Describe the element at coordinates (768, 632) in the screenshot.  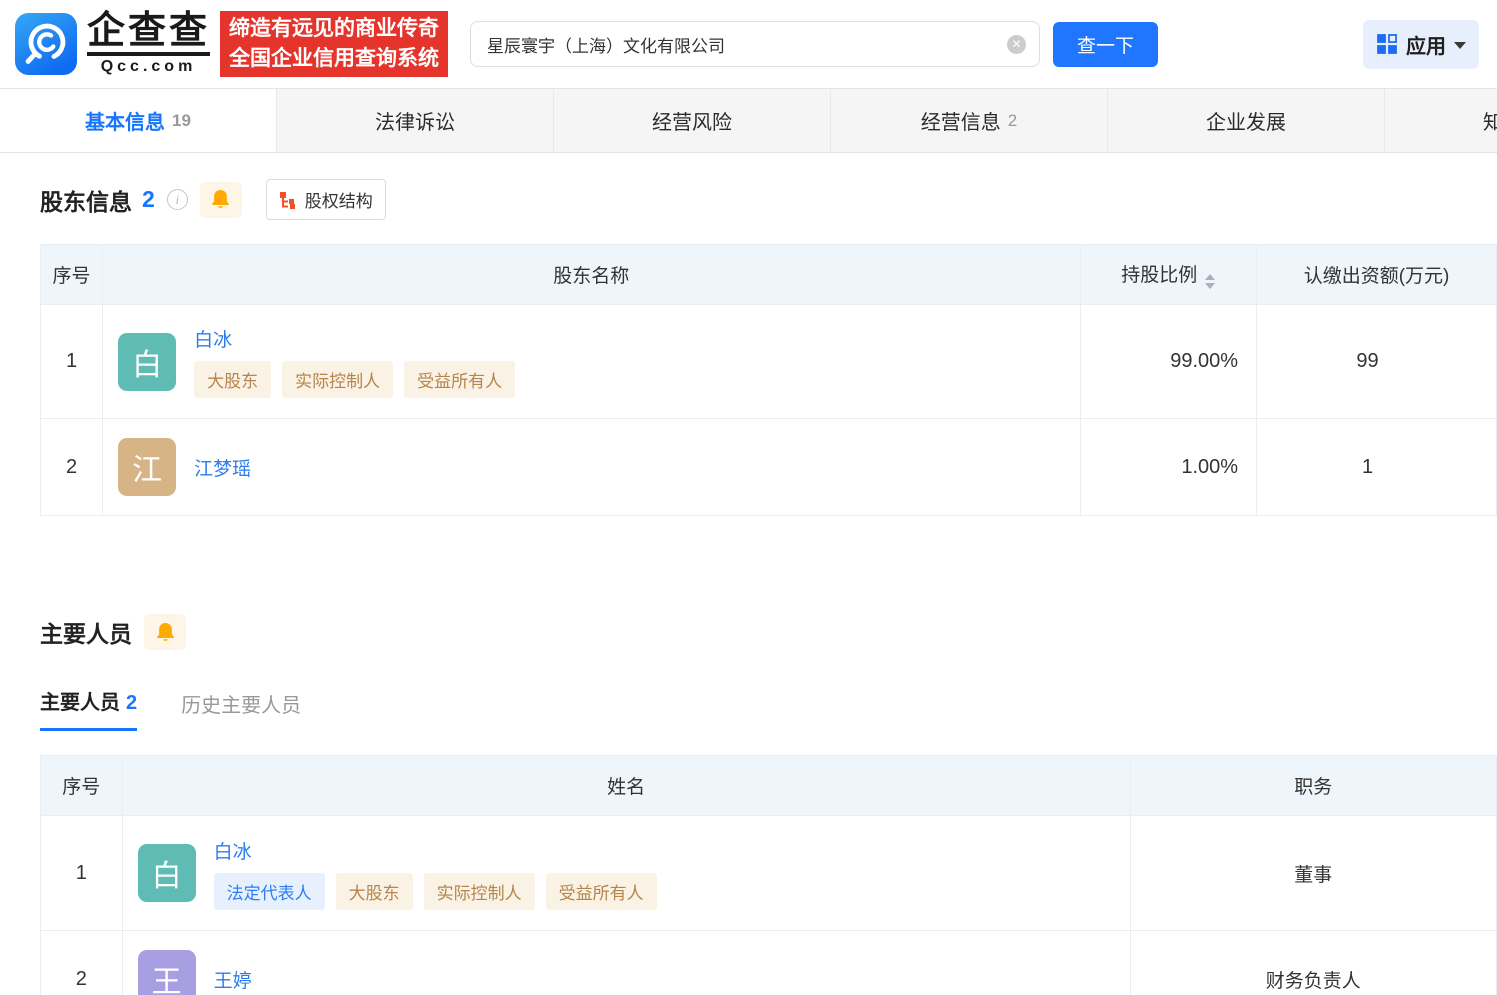
I see `personnel-section-header: 主要人员` at that location.